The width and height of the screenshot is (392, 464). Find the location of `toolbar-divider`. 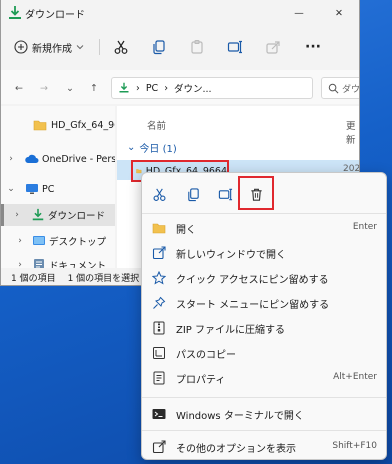

toolbar-divider is located at coordinates (99, 47).